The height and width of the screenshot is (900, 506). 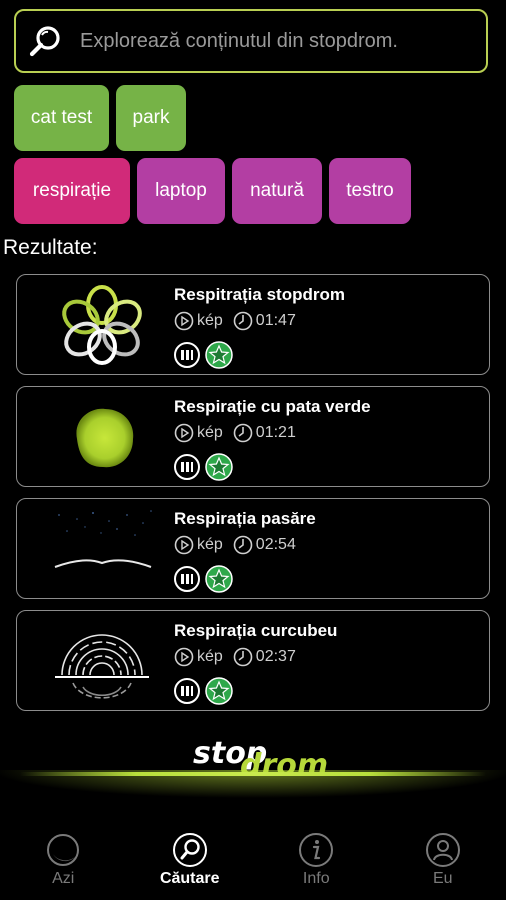 I want to click on bottom-glow, so click(x=253, y=800).